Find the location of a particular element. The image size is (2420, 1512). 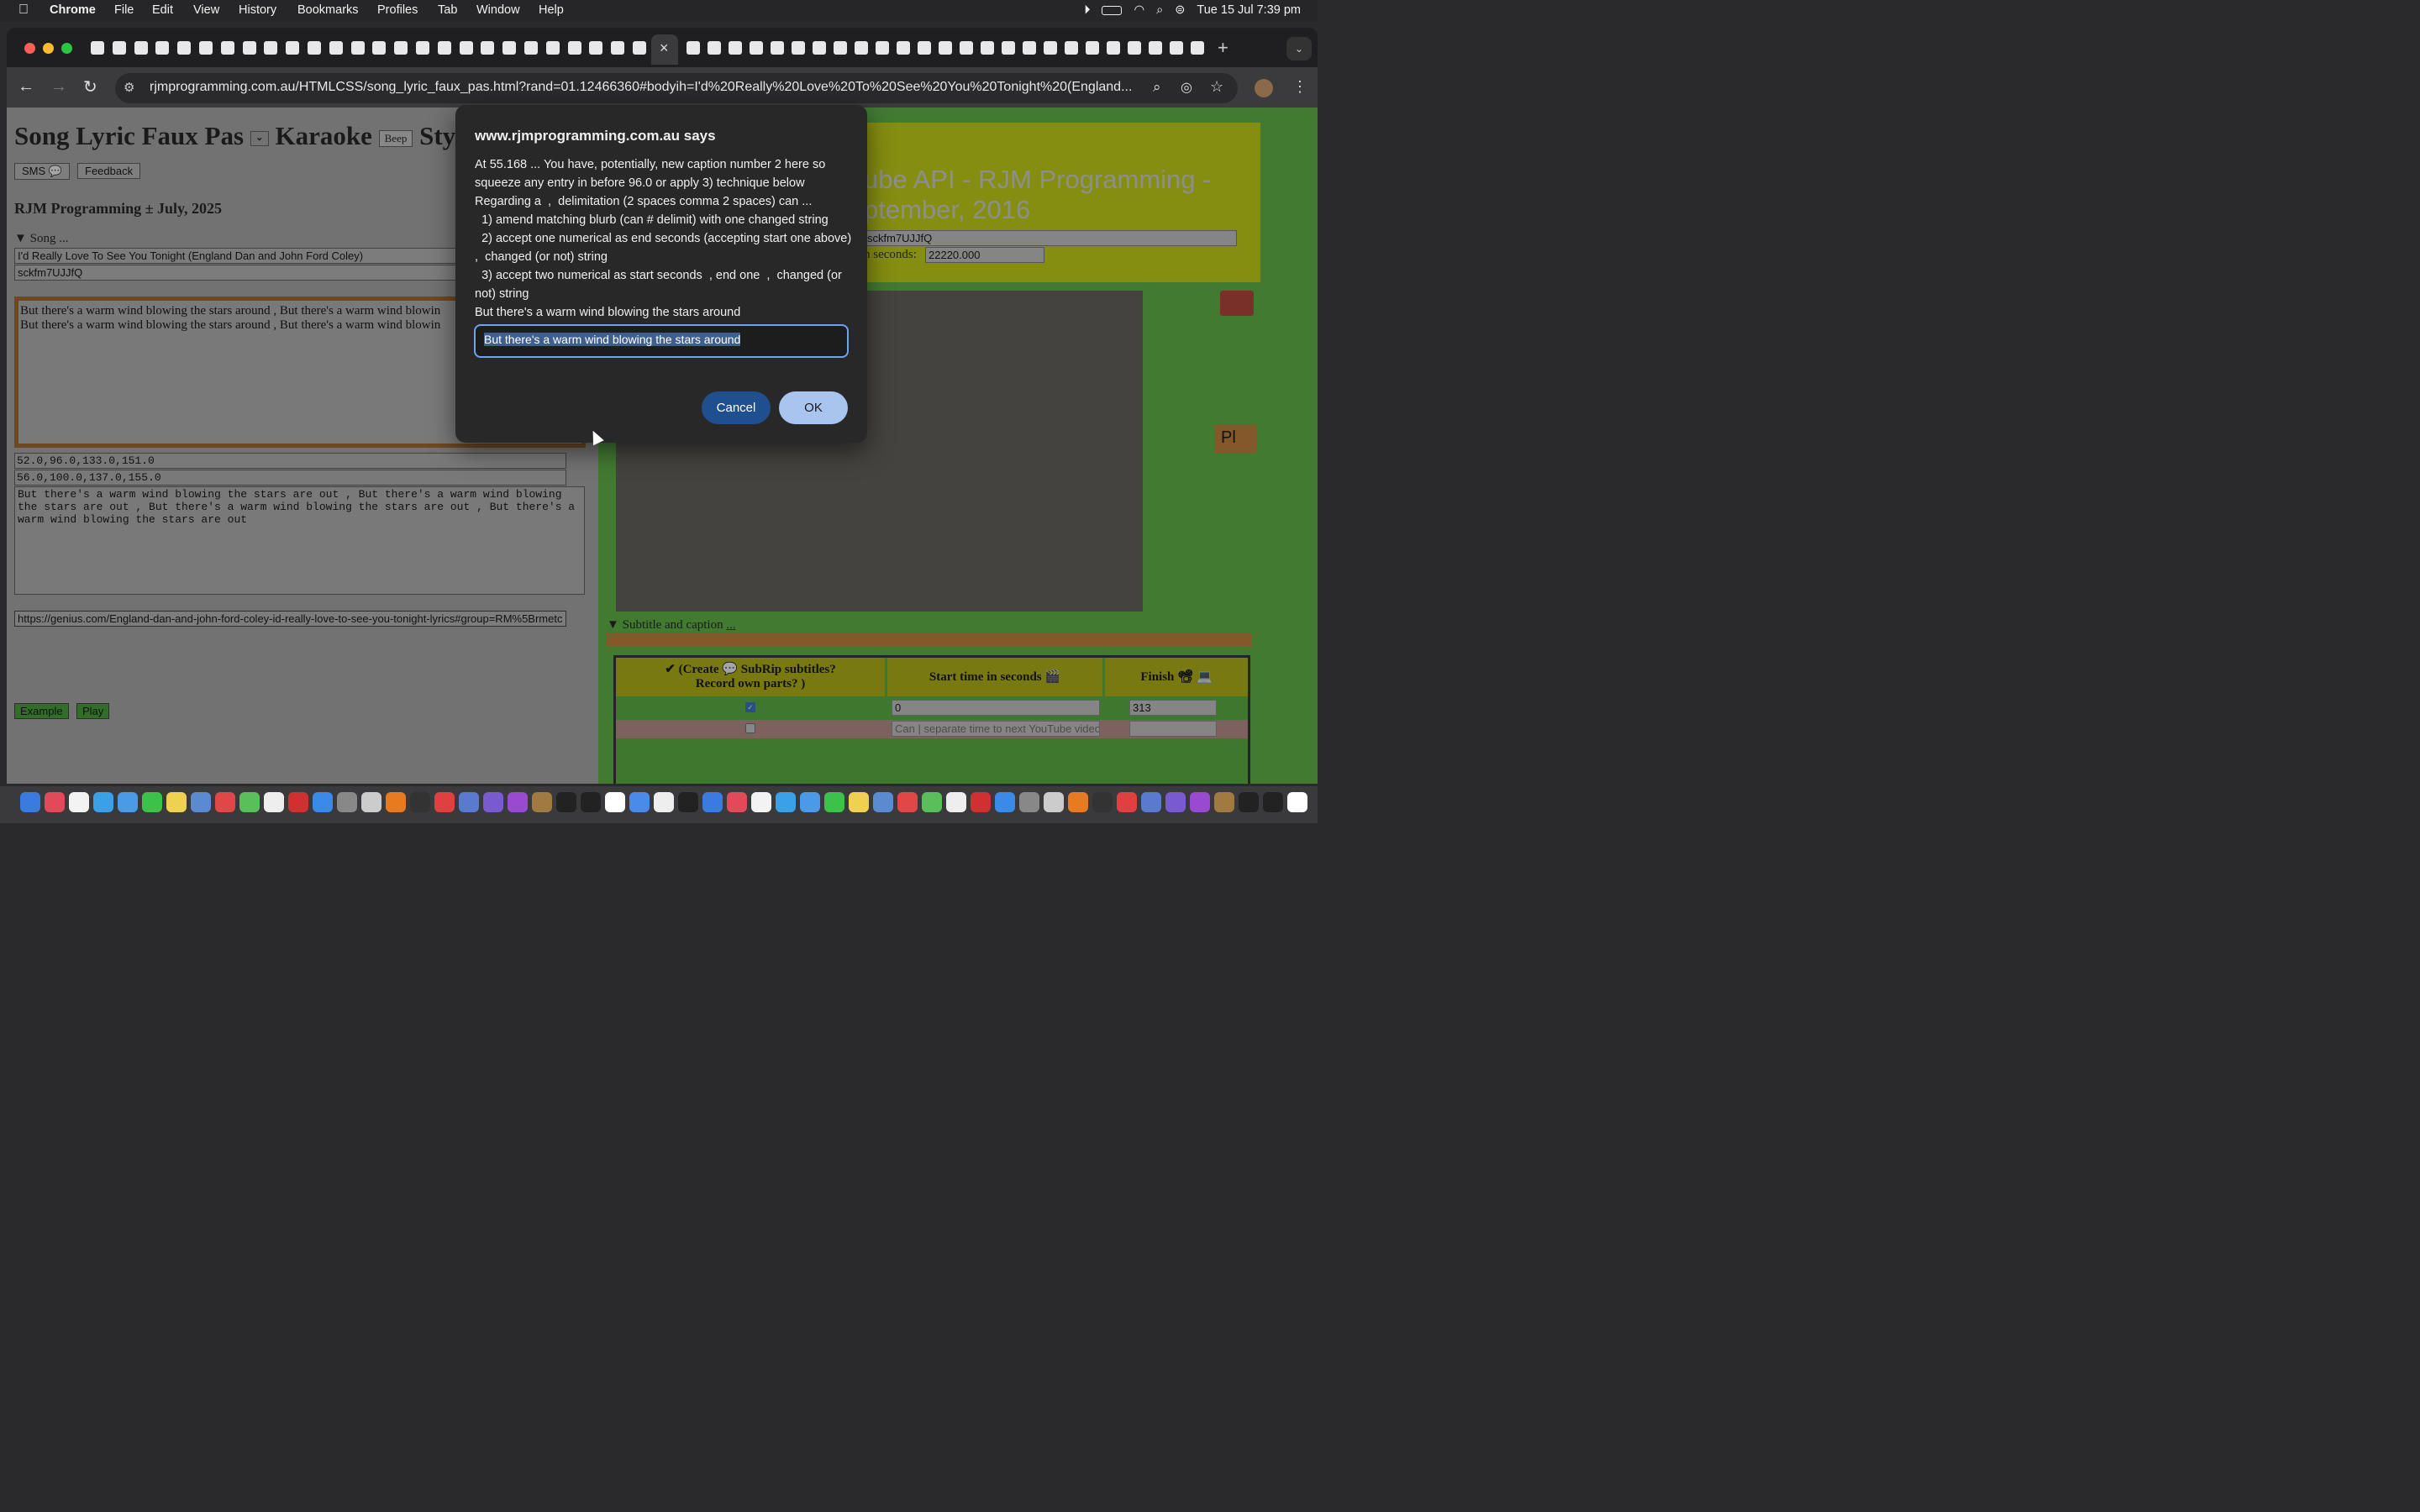

back-icon: ← is located at coordinates (26, 87).